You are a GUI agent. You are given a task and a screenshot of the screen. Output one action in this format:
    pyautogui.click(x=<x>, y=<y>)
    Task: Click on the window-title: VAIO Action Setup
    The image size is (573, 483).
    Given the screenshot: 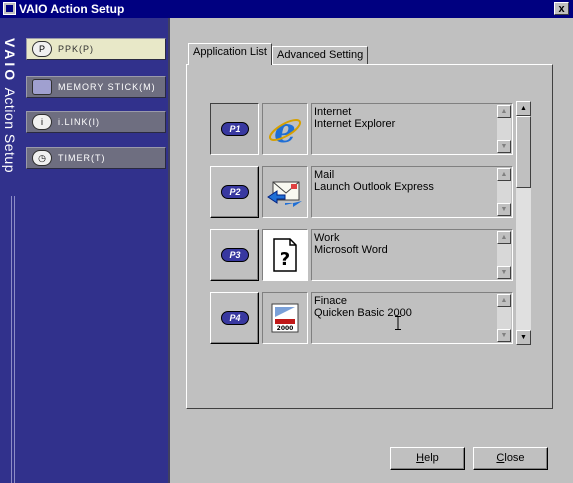 What is the action you would take?
    pyautogui.click(x=72, y=9)
    